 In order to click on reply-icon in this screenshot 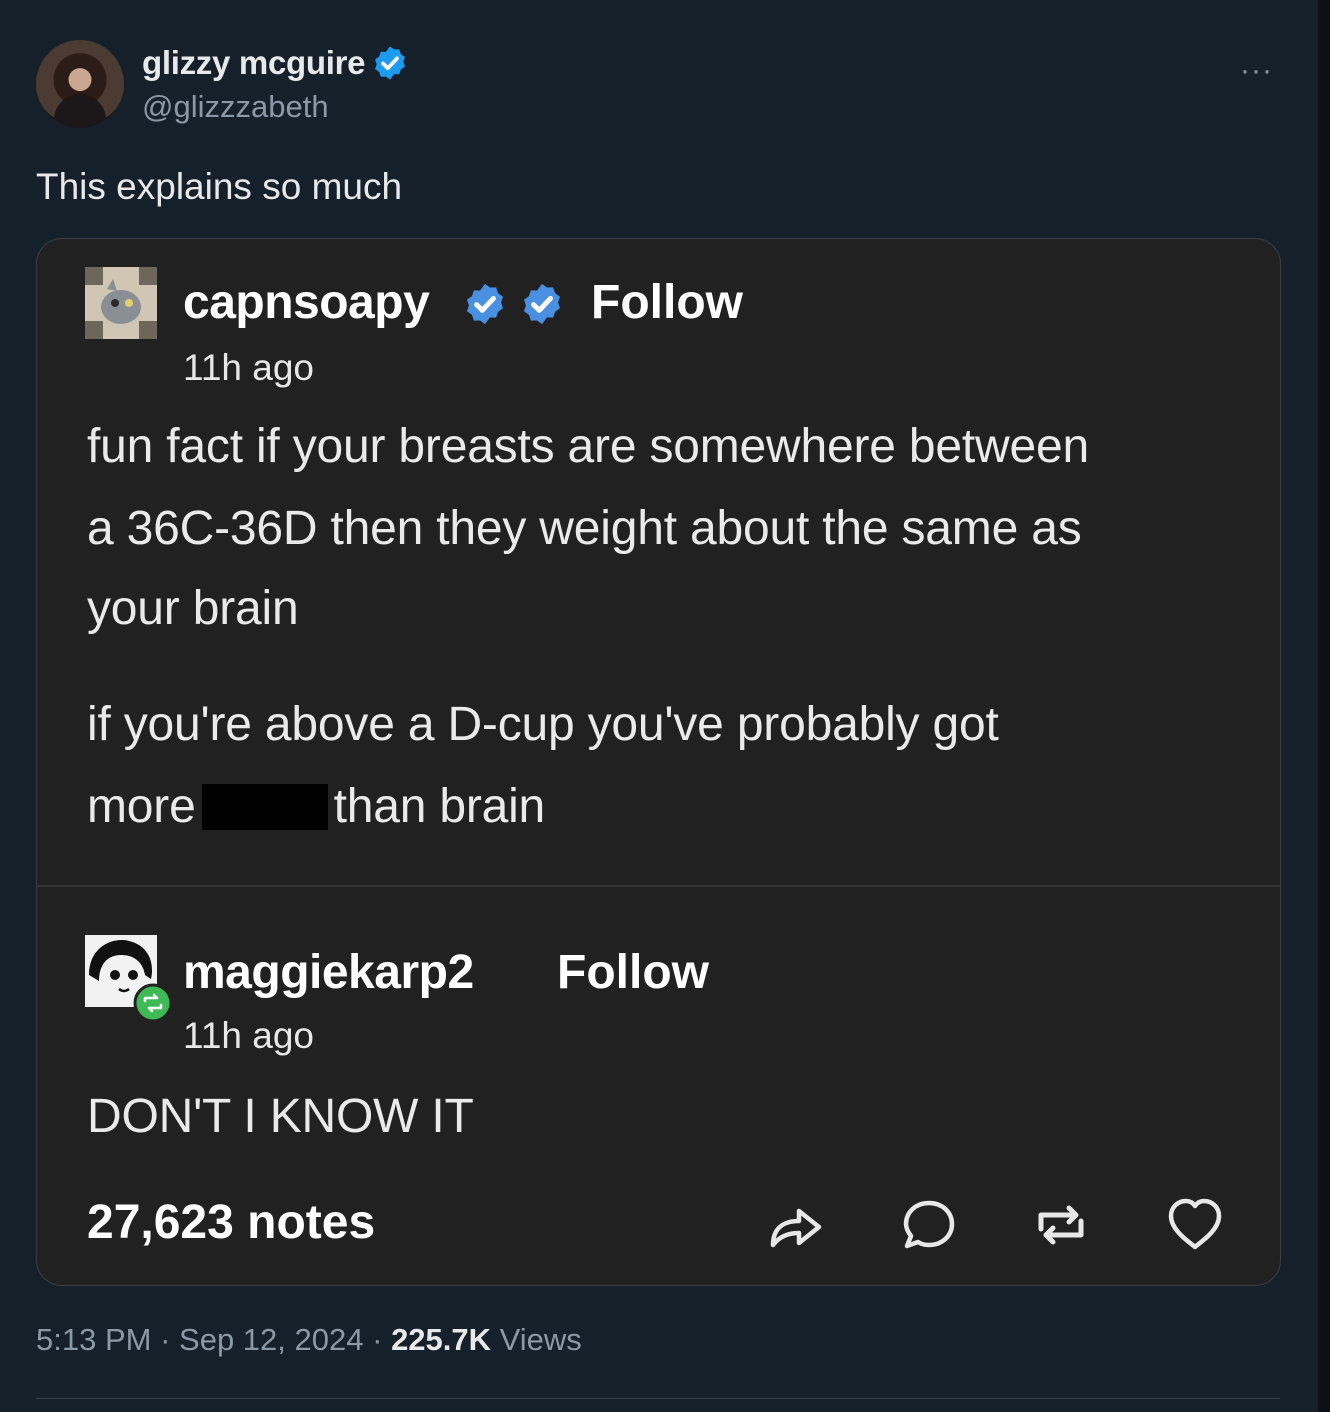, I will do `click(929, 1225)`.